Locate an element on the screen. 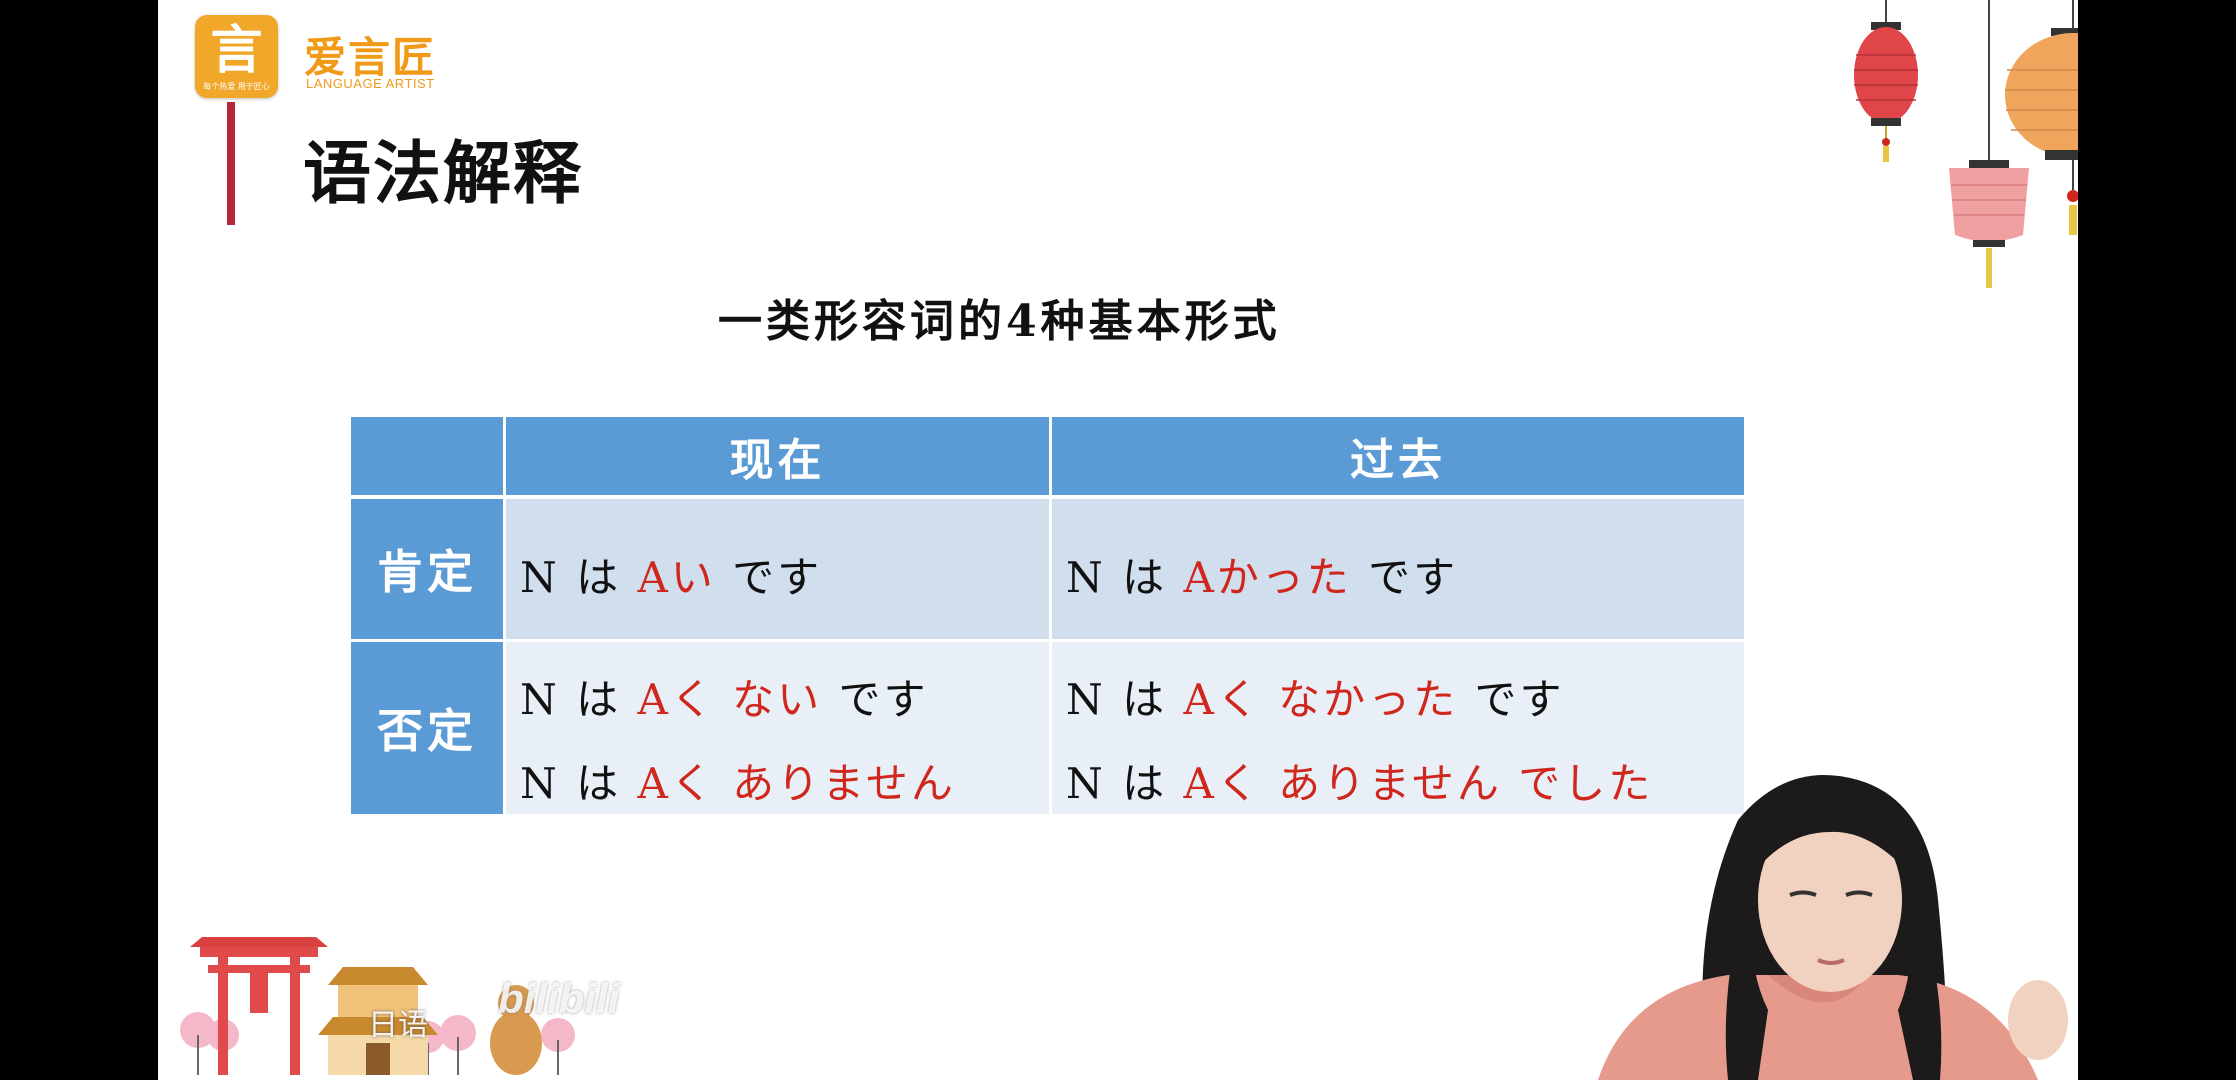 The width and height of the screenshot is (2236, 1080). pattern-emphasis: Aい is located at coordinates (676, 577).